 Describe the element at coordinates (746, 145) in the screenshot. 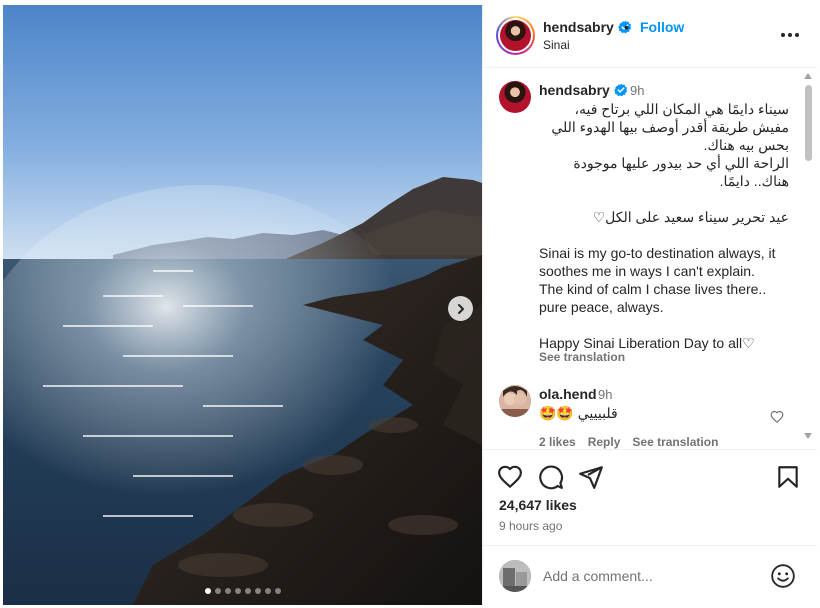

I see `caption-line: بحس بيه هناك.` at that location.